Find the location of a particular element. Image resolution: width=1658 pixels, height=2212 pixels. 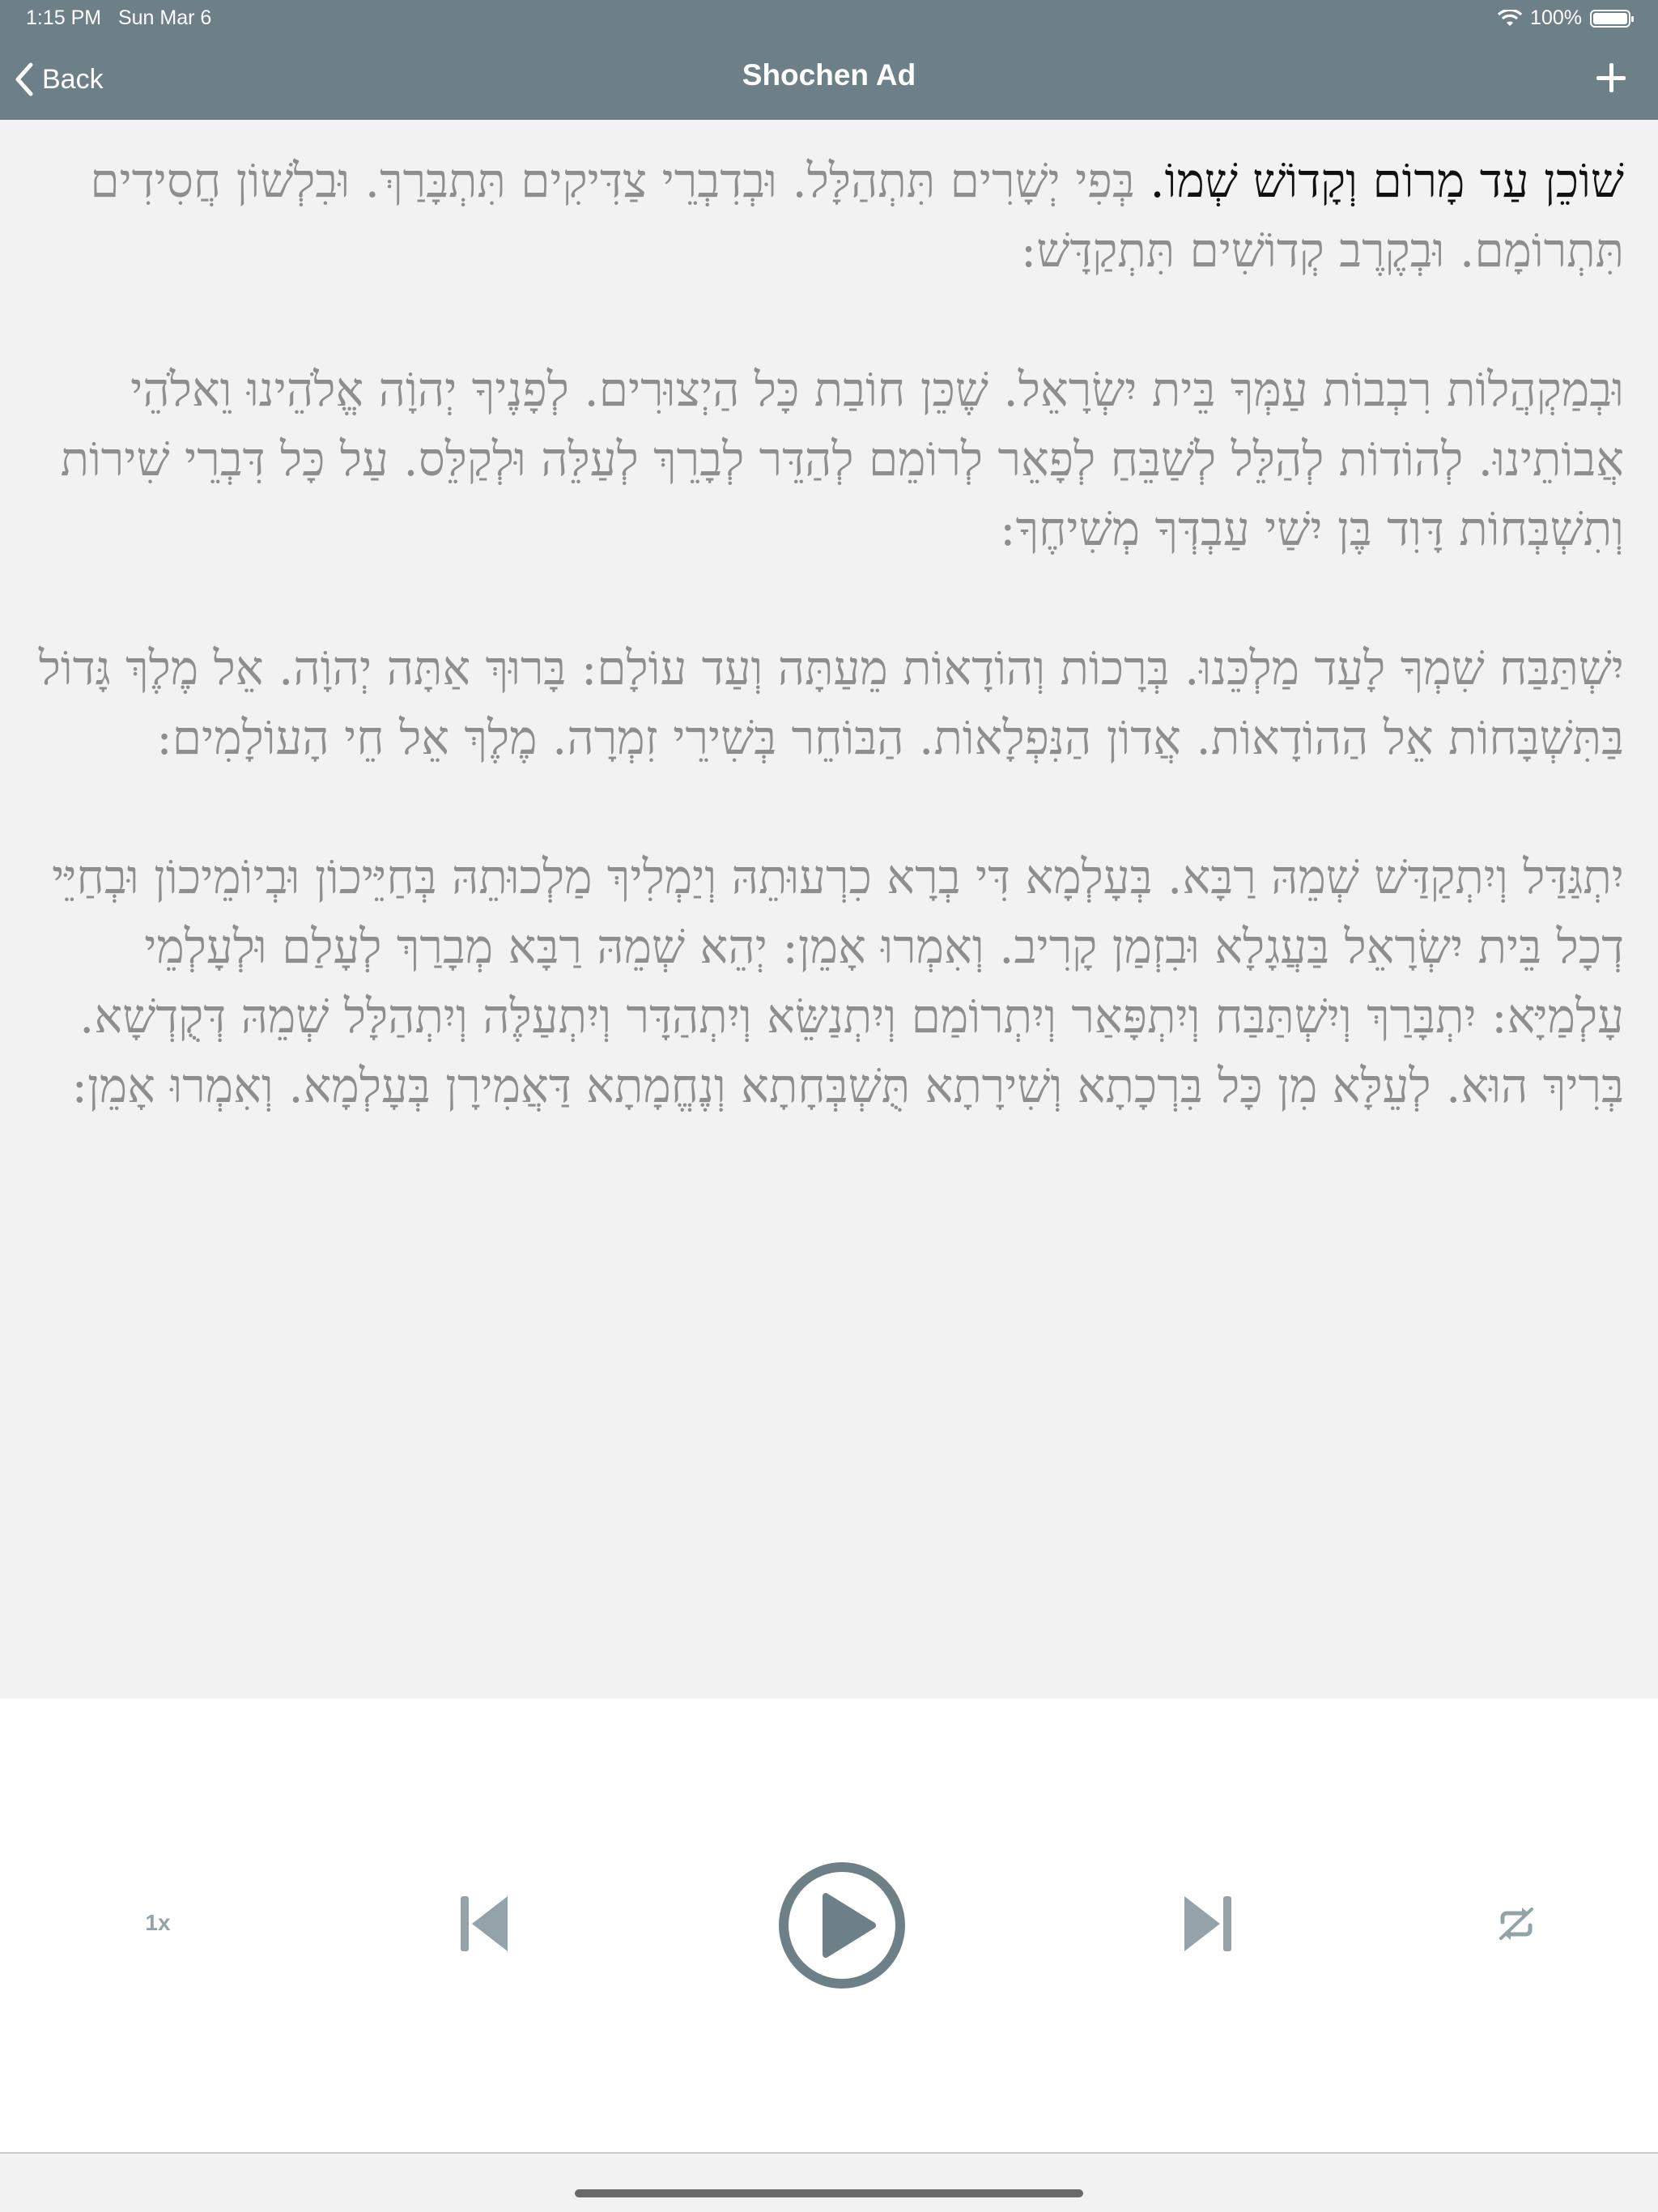

skip-back-icon is located at coordinates (484, 1924).